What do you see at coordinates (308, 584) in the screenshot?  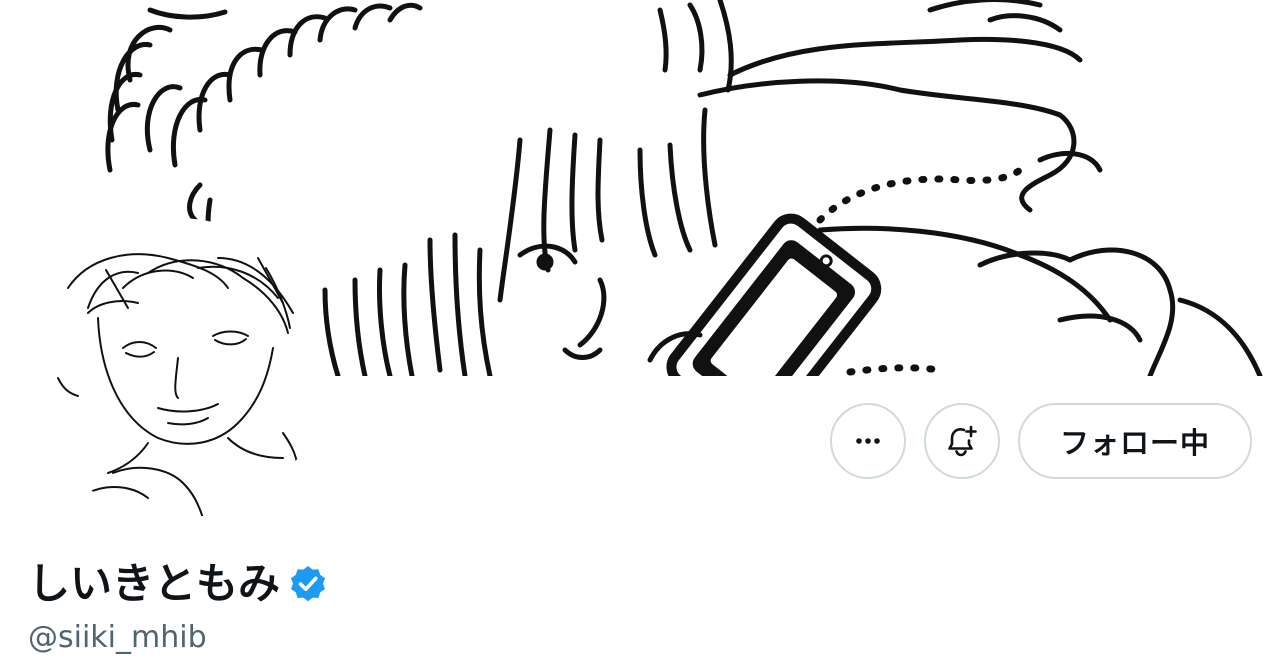 I see `verified-badge-icon` at bounding box center [308, 584].